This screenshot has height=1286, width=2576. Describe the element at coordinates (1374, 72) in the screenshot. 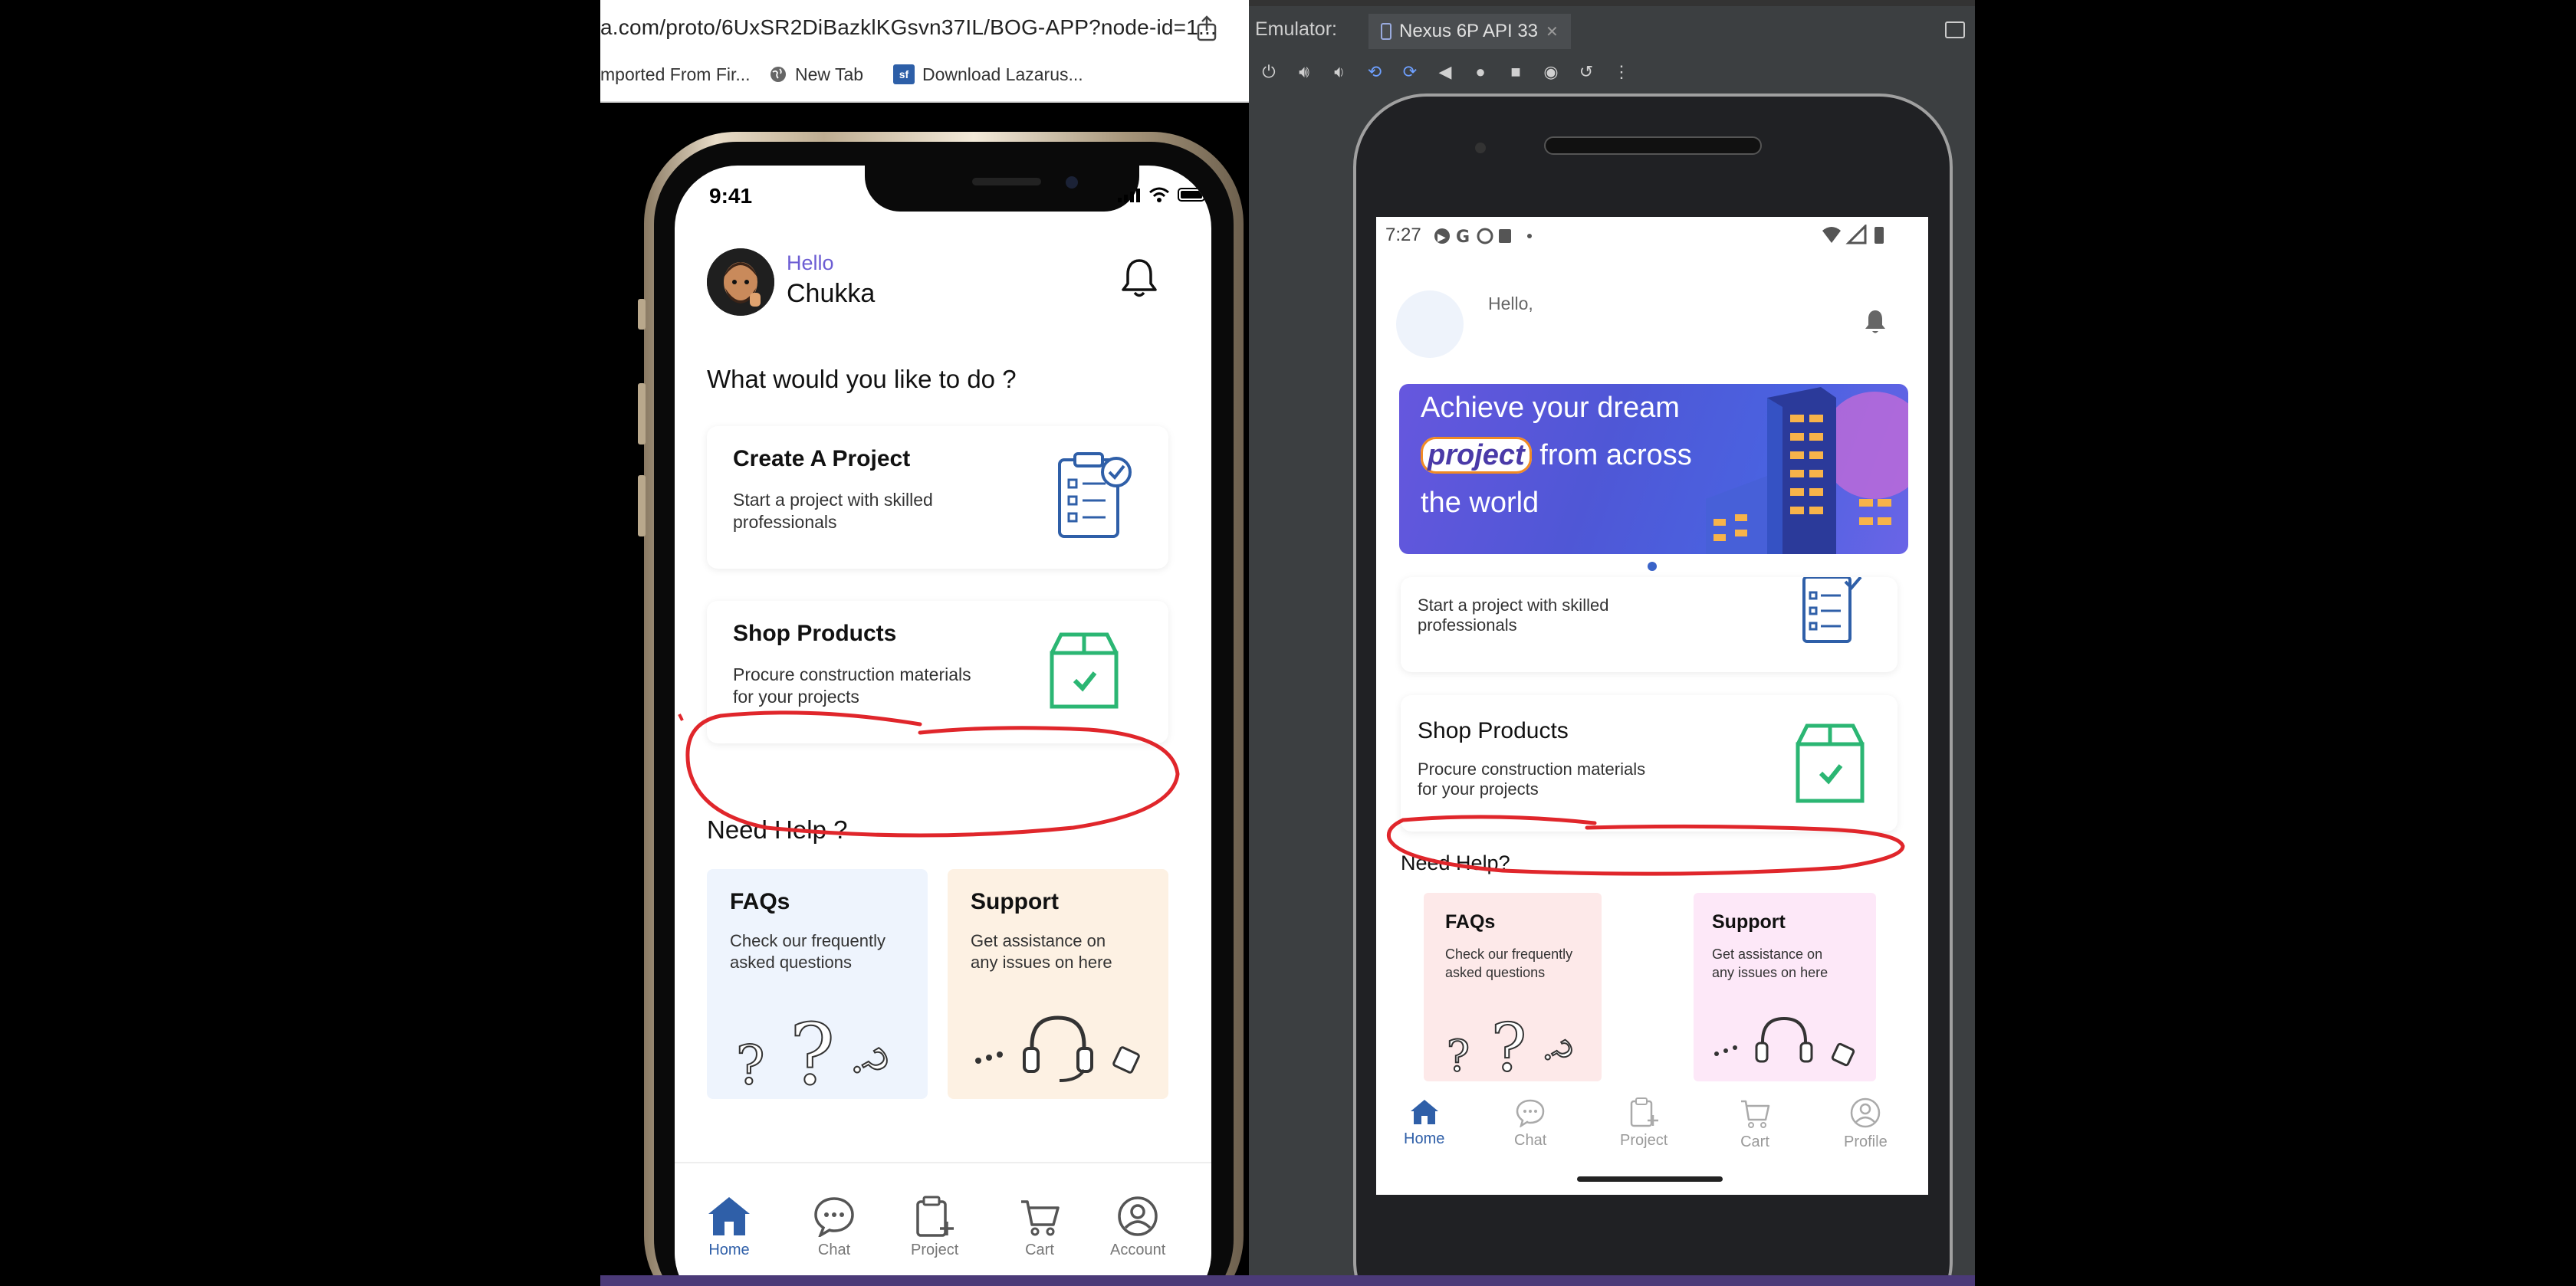

I see `rotate-left-icon: ⟲` at that location.